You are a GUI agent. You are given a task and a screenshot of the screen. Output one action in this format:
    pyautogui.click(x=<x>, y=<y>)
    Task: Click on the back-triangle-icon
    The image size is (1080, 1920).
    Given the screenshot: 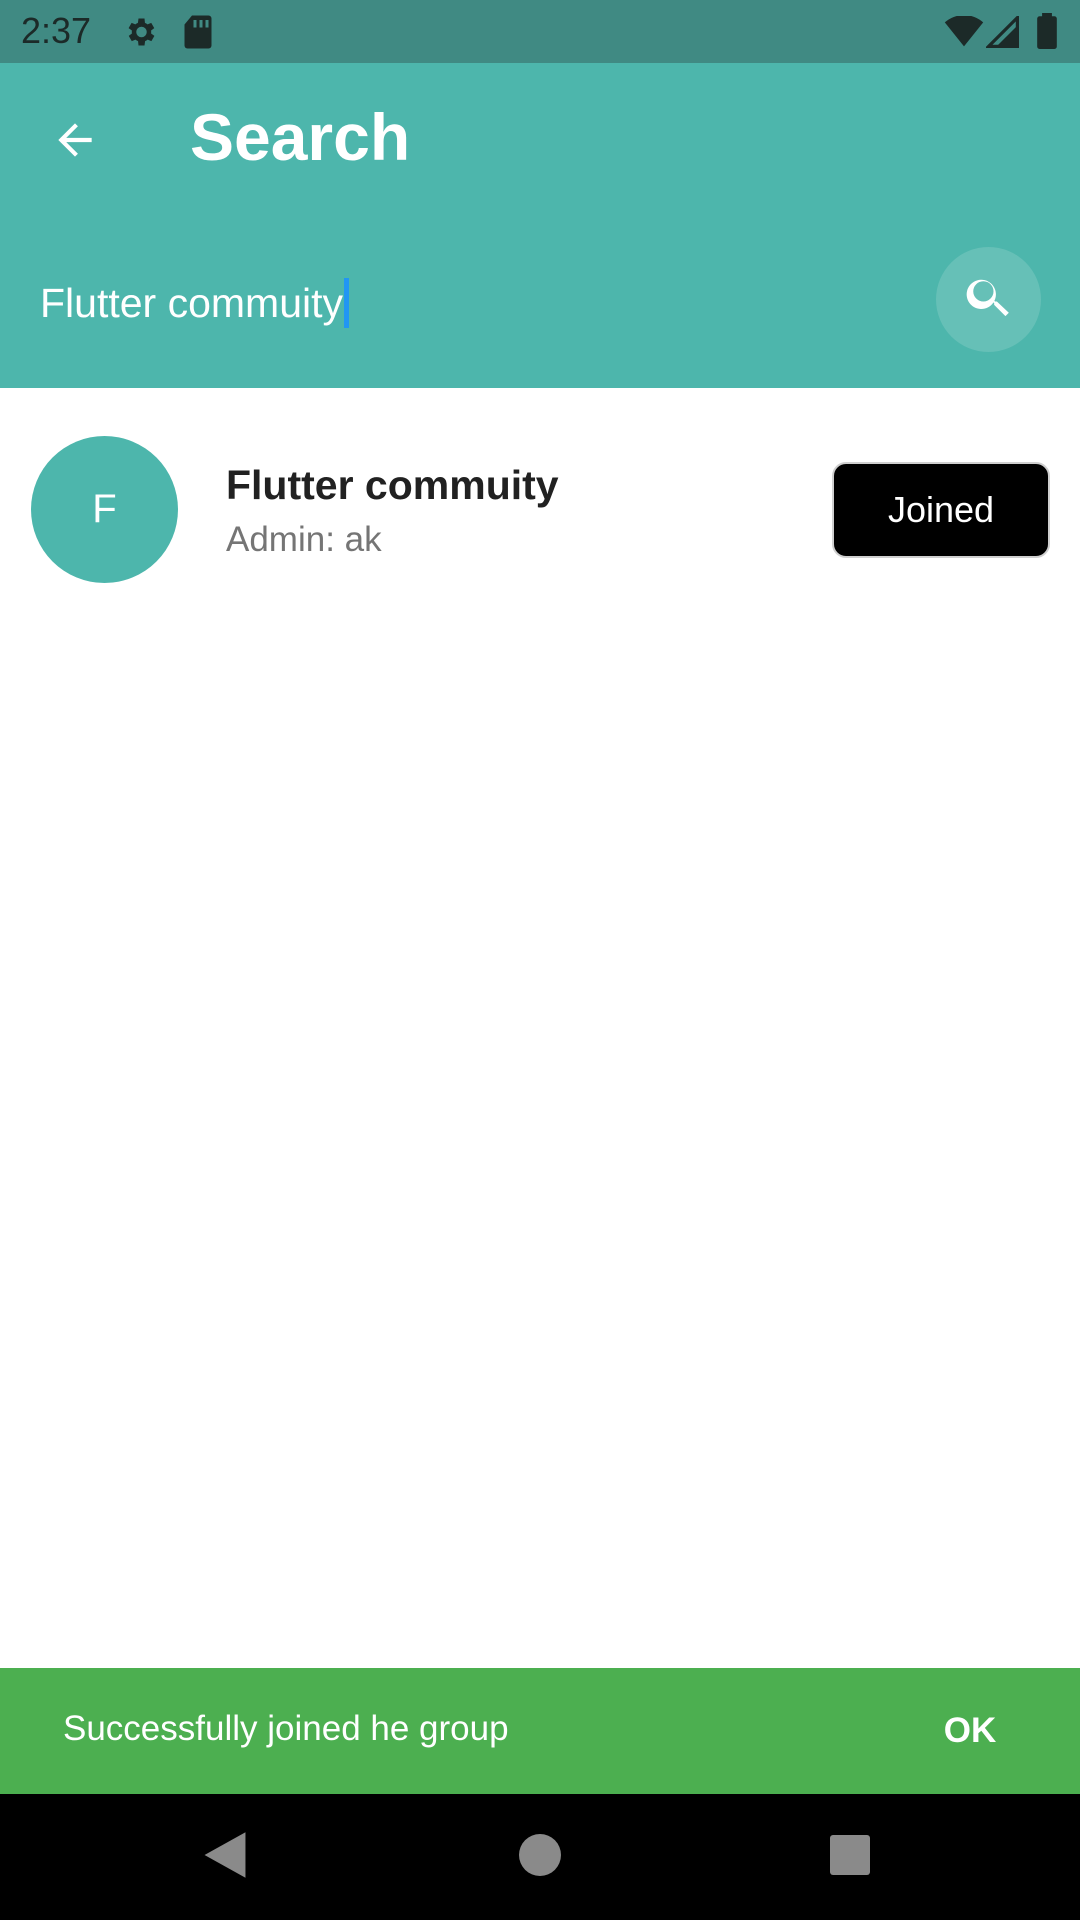 What is the action you would take?
    pyautogui.click(x=225, y=1857)
    